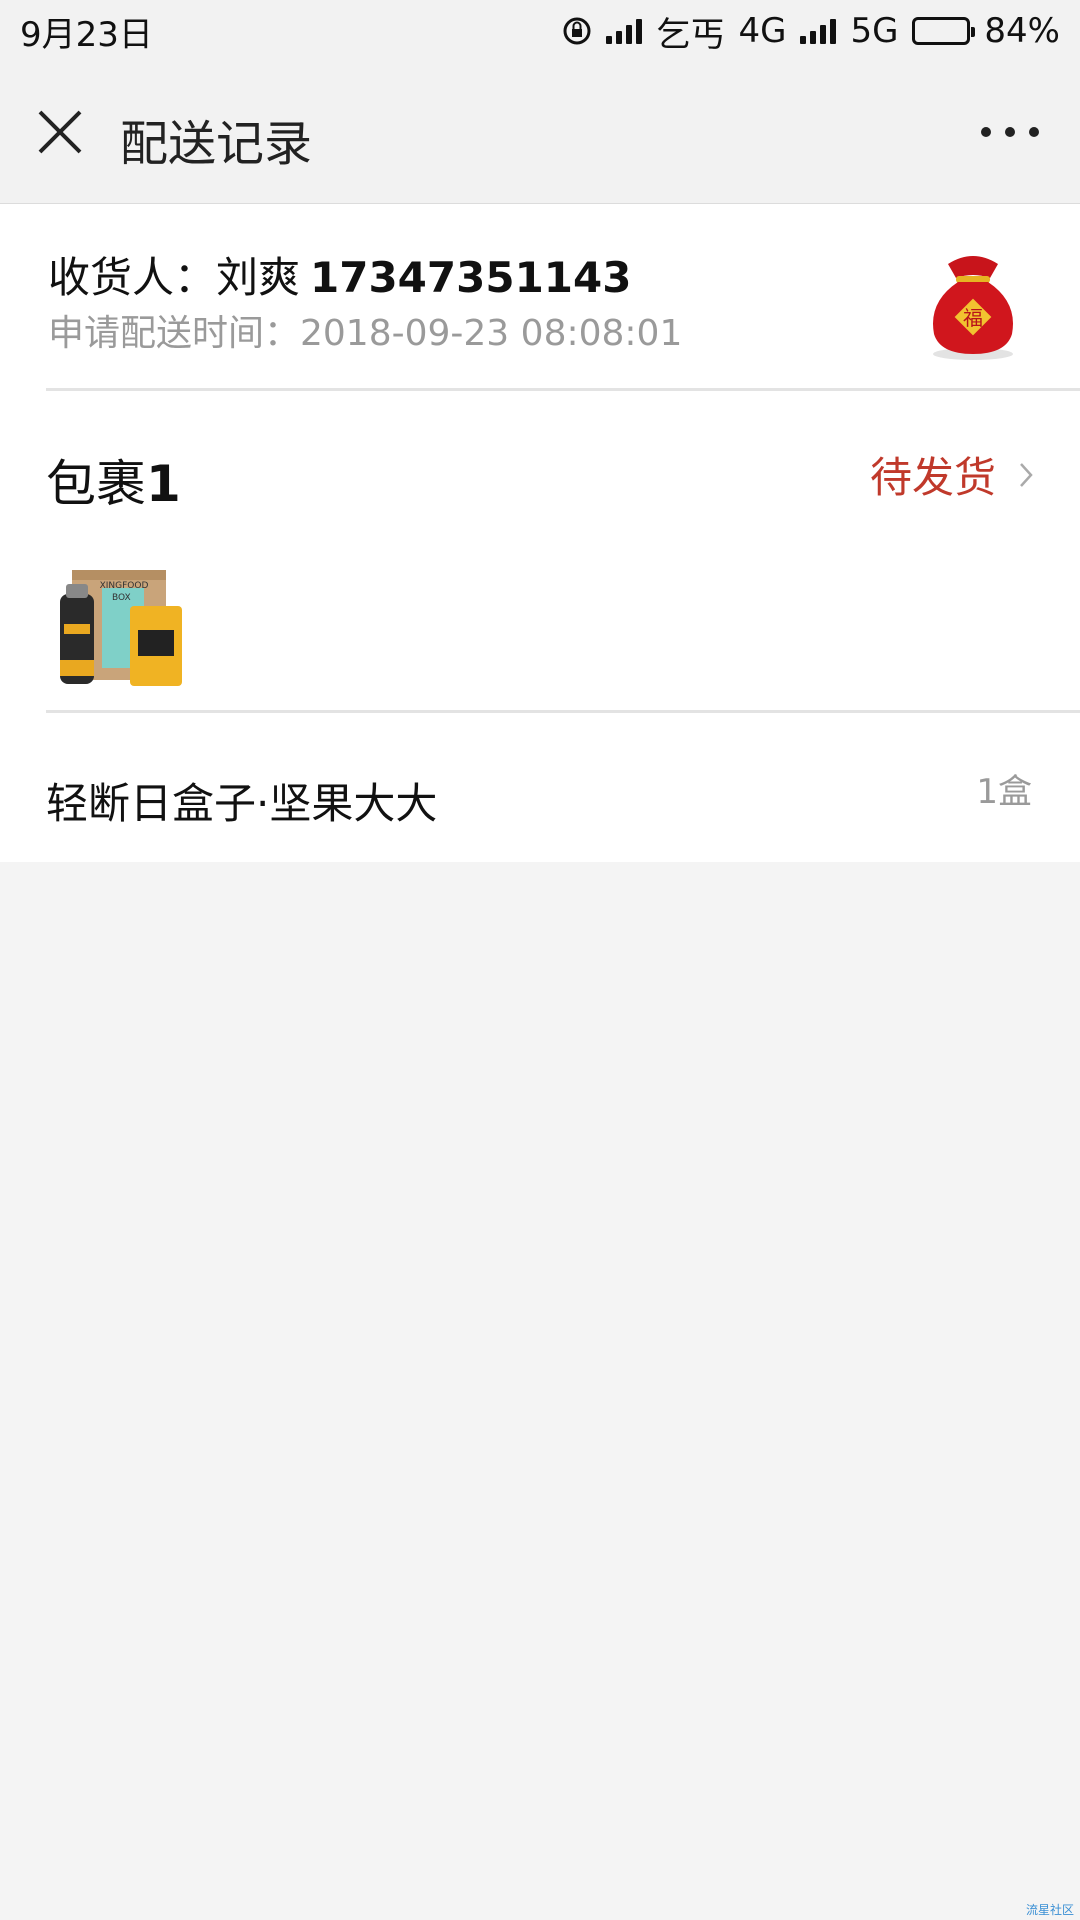  I want to click on package-status-link: 待发货, so click(952, 474).